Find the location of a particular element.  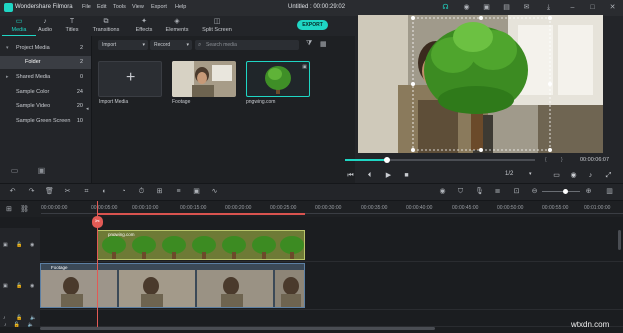

track-type-icon: ▣ is located at coordinates (5, 286).